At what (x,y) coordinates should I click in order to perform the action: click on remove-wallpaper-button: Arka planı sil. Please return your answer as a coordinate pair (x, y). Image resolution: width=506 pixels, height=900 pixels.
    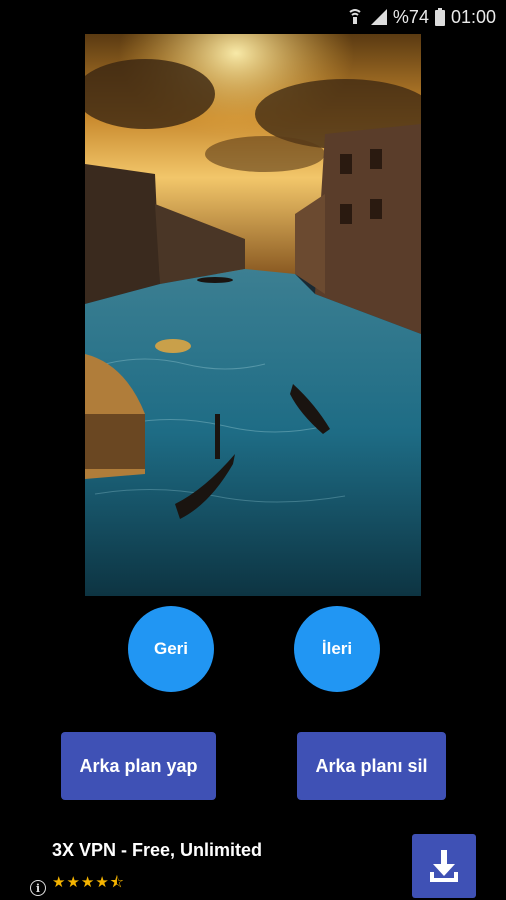
    Looking at the image, I should click on (371, 766).